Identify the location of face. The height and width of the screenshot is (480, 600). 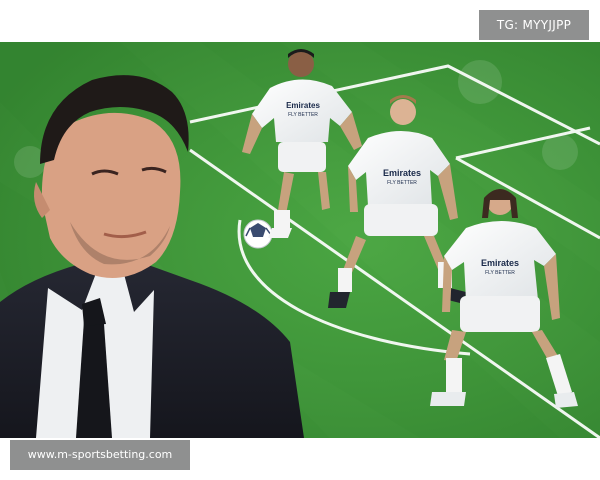
(111, 195).